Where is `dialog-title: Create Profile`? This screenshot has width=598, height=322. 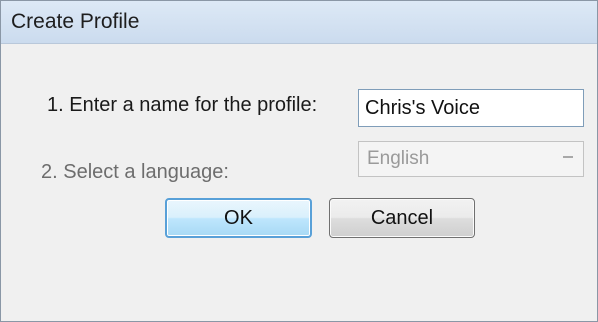
dialog-title: Create Profile is located at coordinates (75, 21).